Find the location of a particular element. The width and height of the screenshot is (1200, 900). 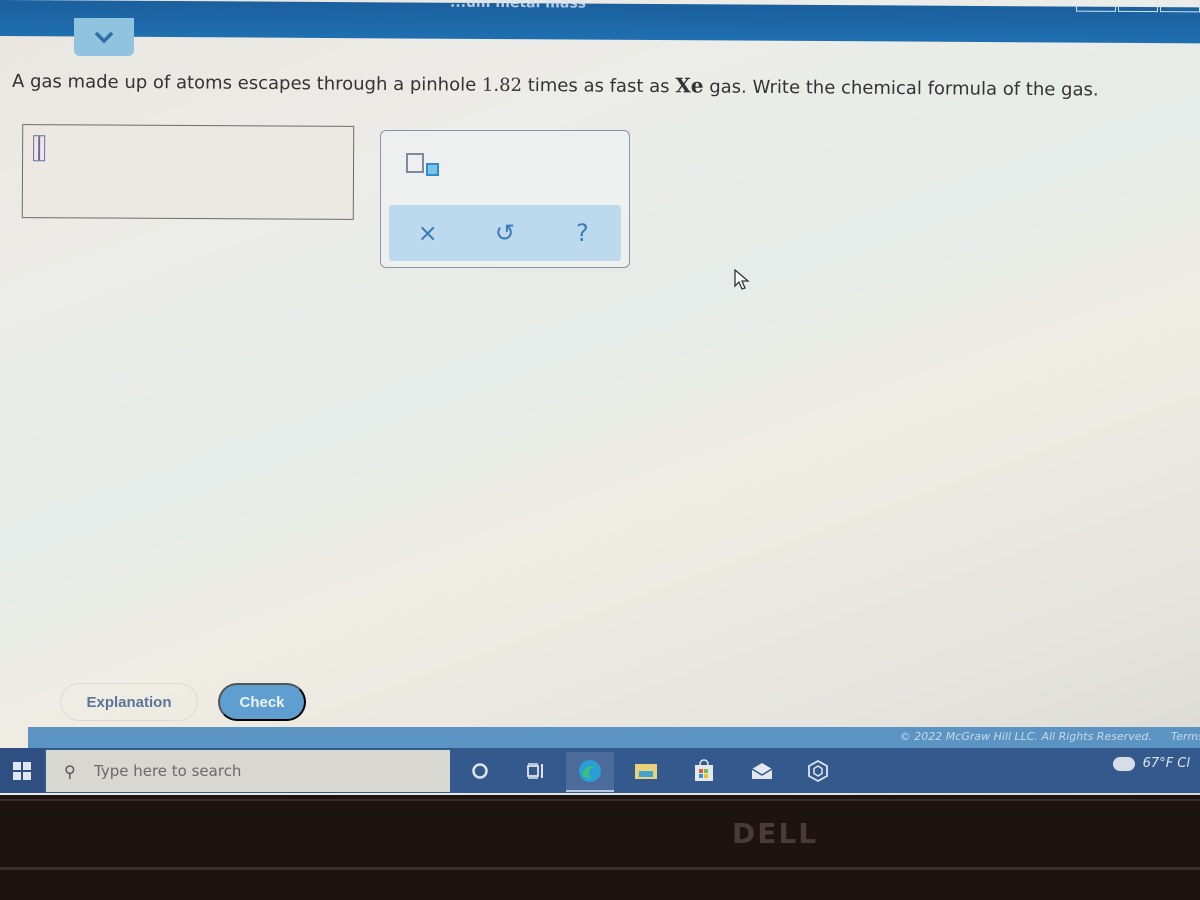

mouse-pointer-icon is located at coordinates (742, 279).